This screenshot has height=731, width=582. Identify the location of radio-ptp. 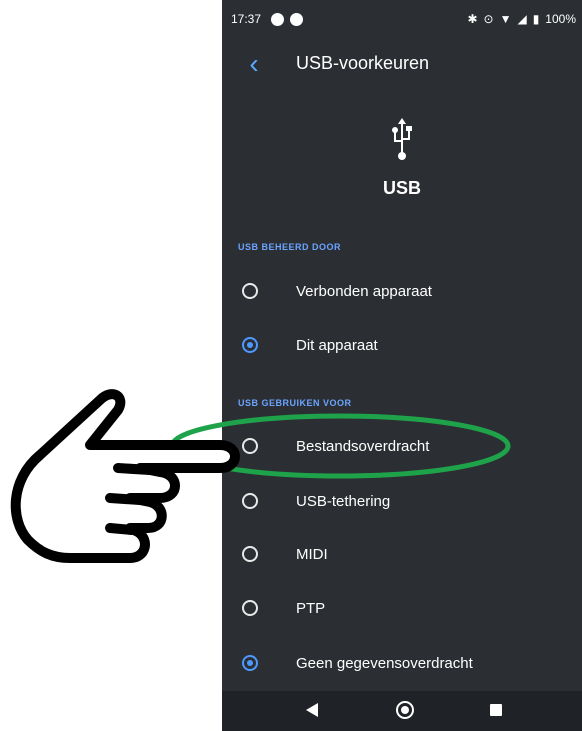
(250, 608).